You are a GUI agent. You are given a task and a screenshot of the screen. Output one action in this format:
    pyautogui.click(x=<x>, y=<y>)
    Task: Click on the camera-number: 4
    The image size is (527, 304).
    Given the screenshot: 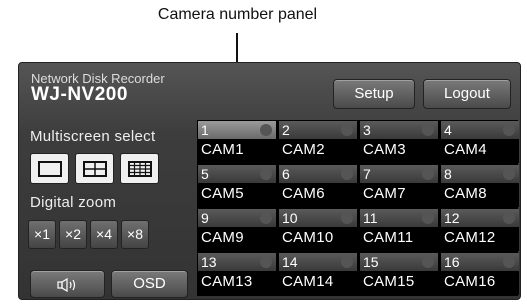 What is the action you would take?
    pyautogui.click(x=448, y=130)
    